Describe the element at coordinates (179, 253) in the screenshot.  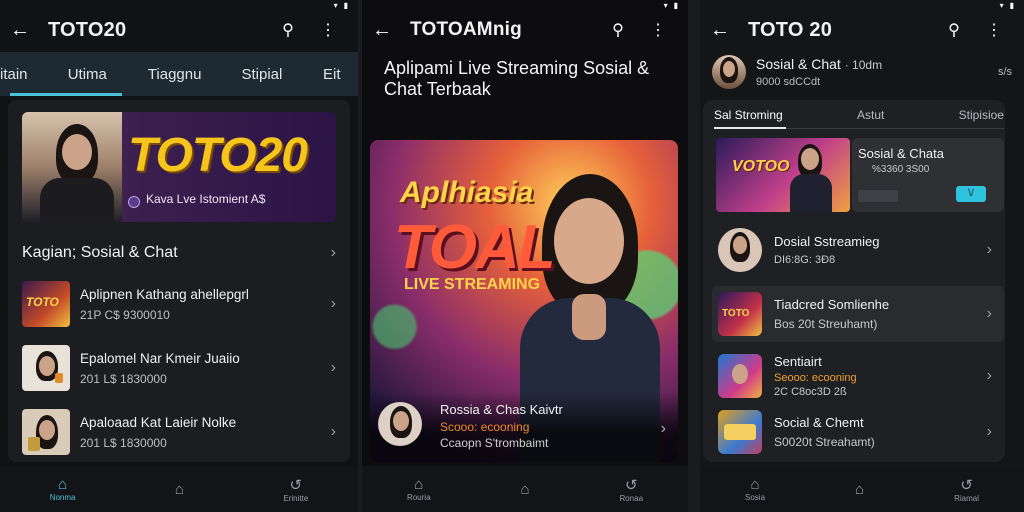
I see `section-header: Kagian; Sosial & Chat ›` at that location.